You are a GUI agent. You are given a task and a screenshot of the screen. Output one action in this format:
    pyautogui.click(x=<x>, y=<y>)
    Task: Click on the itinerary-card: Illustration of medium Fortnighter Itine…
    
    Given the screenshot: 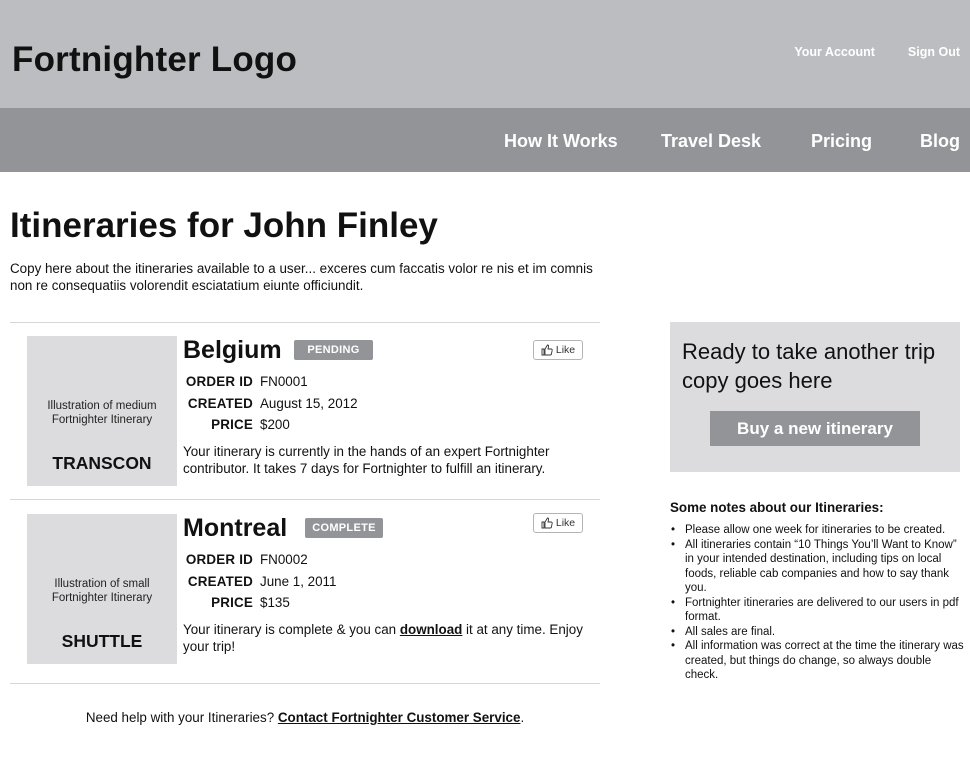 What is the action you would take?
    pyautogui.click(x=305, y=411)
    